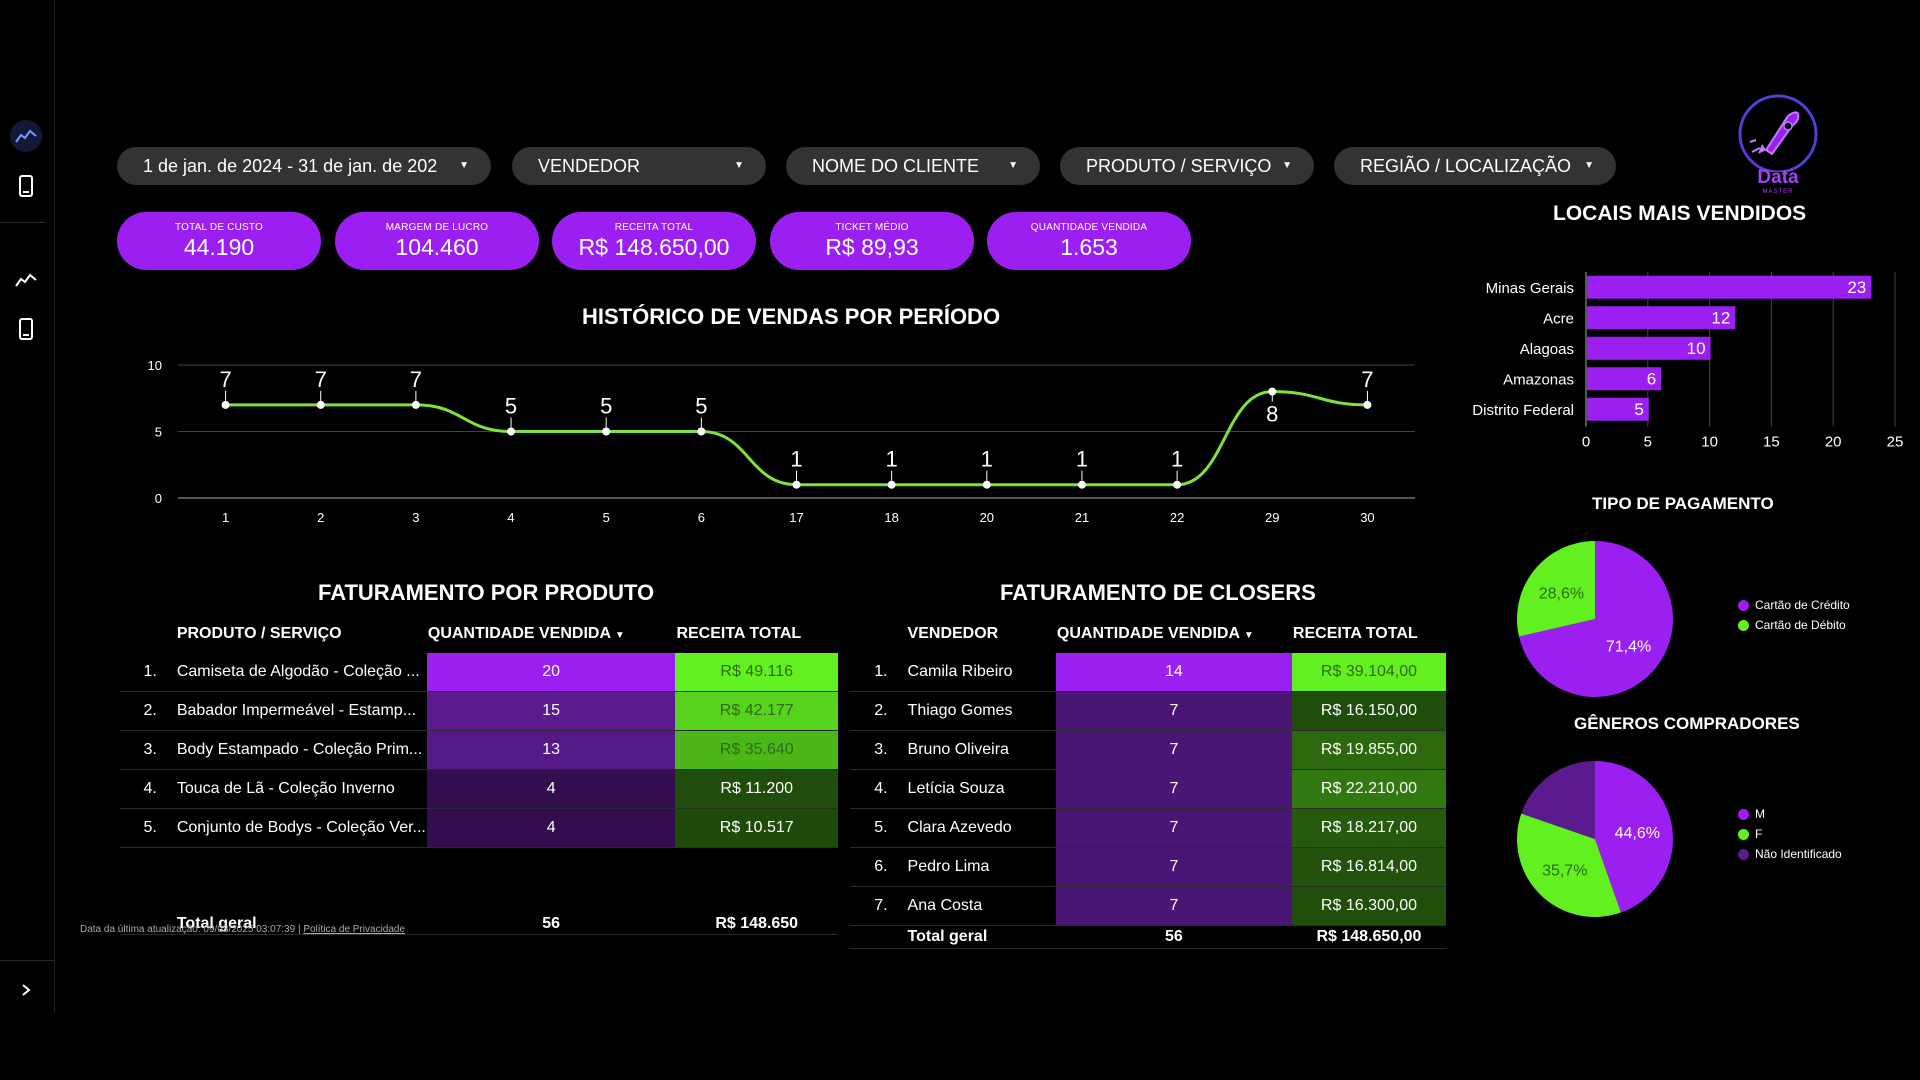 Image resolution: width=1920 pixels, height=1080 pixels. What do you see at coordinates (913, 166) in the screenshot?
I see `filter-cliente: NOME DO CLIENTE ▼` at bounding box center [913, 166].